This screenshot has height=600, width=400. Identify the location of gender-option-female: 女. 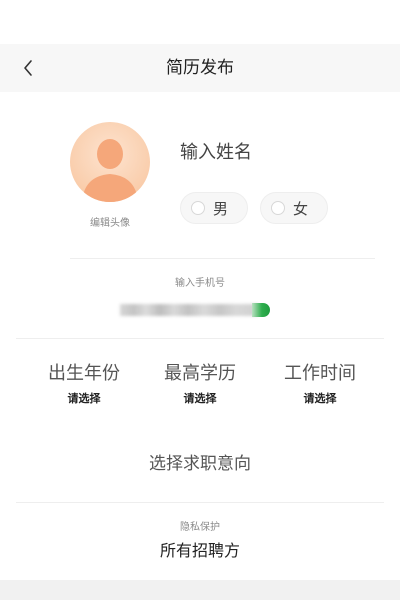
(294, 208).